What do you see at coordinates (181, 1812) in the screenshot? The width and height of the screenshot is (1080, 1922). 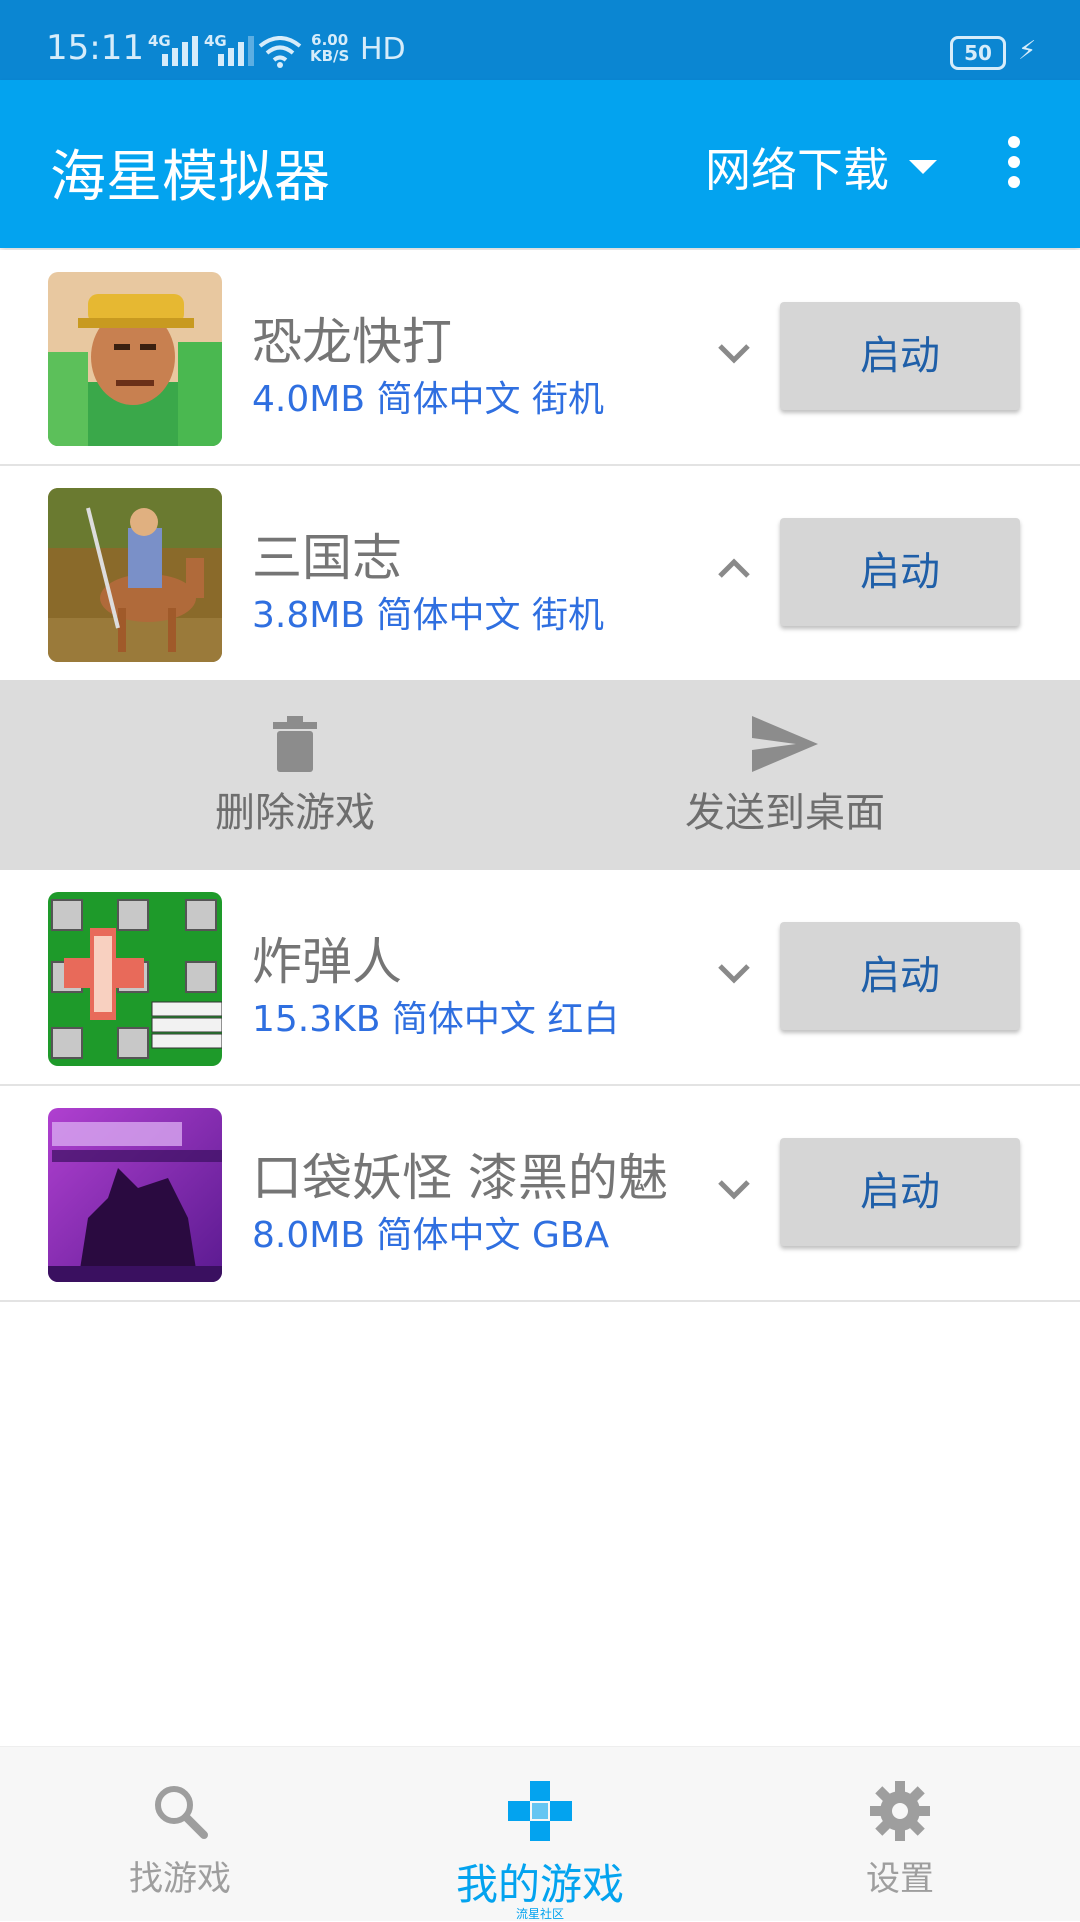 I see `search-icon` at bounding box center [181, 1812].